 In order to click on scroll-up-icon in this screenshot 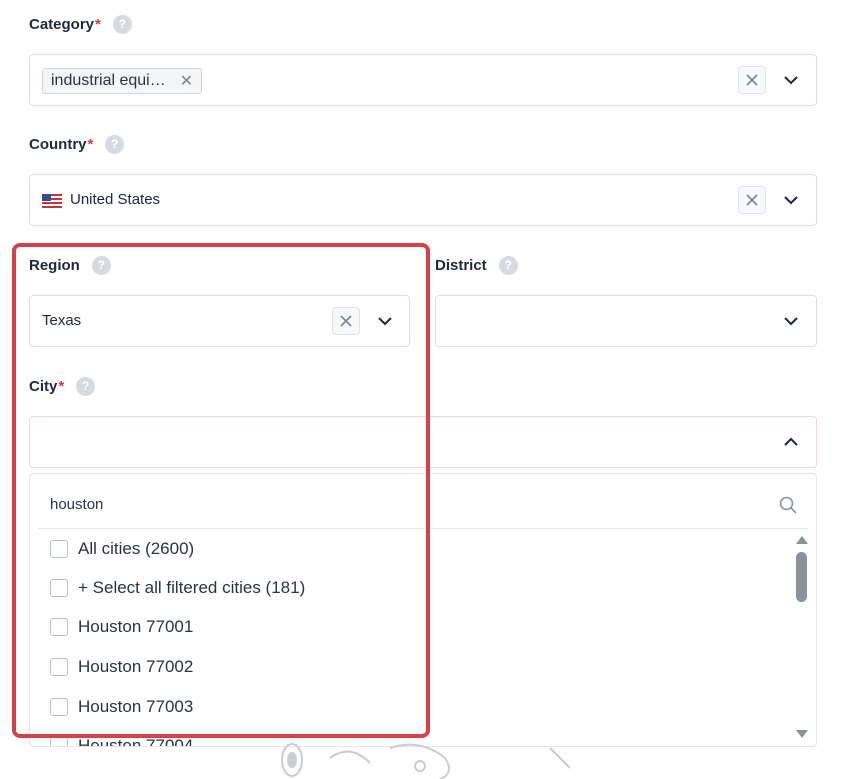, I will do `click(802, 540)`.